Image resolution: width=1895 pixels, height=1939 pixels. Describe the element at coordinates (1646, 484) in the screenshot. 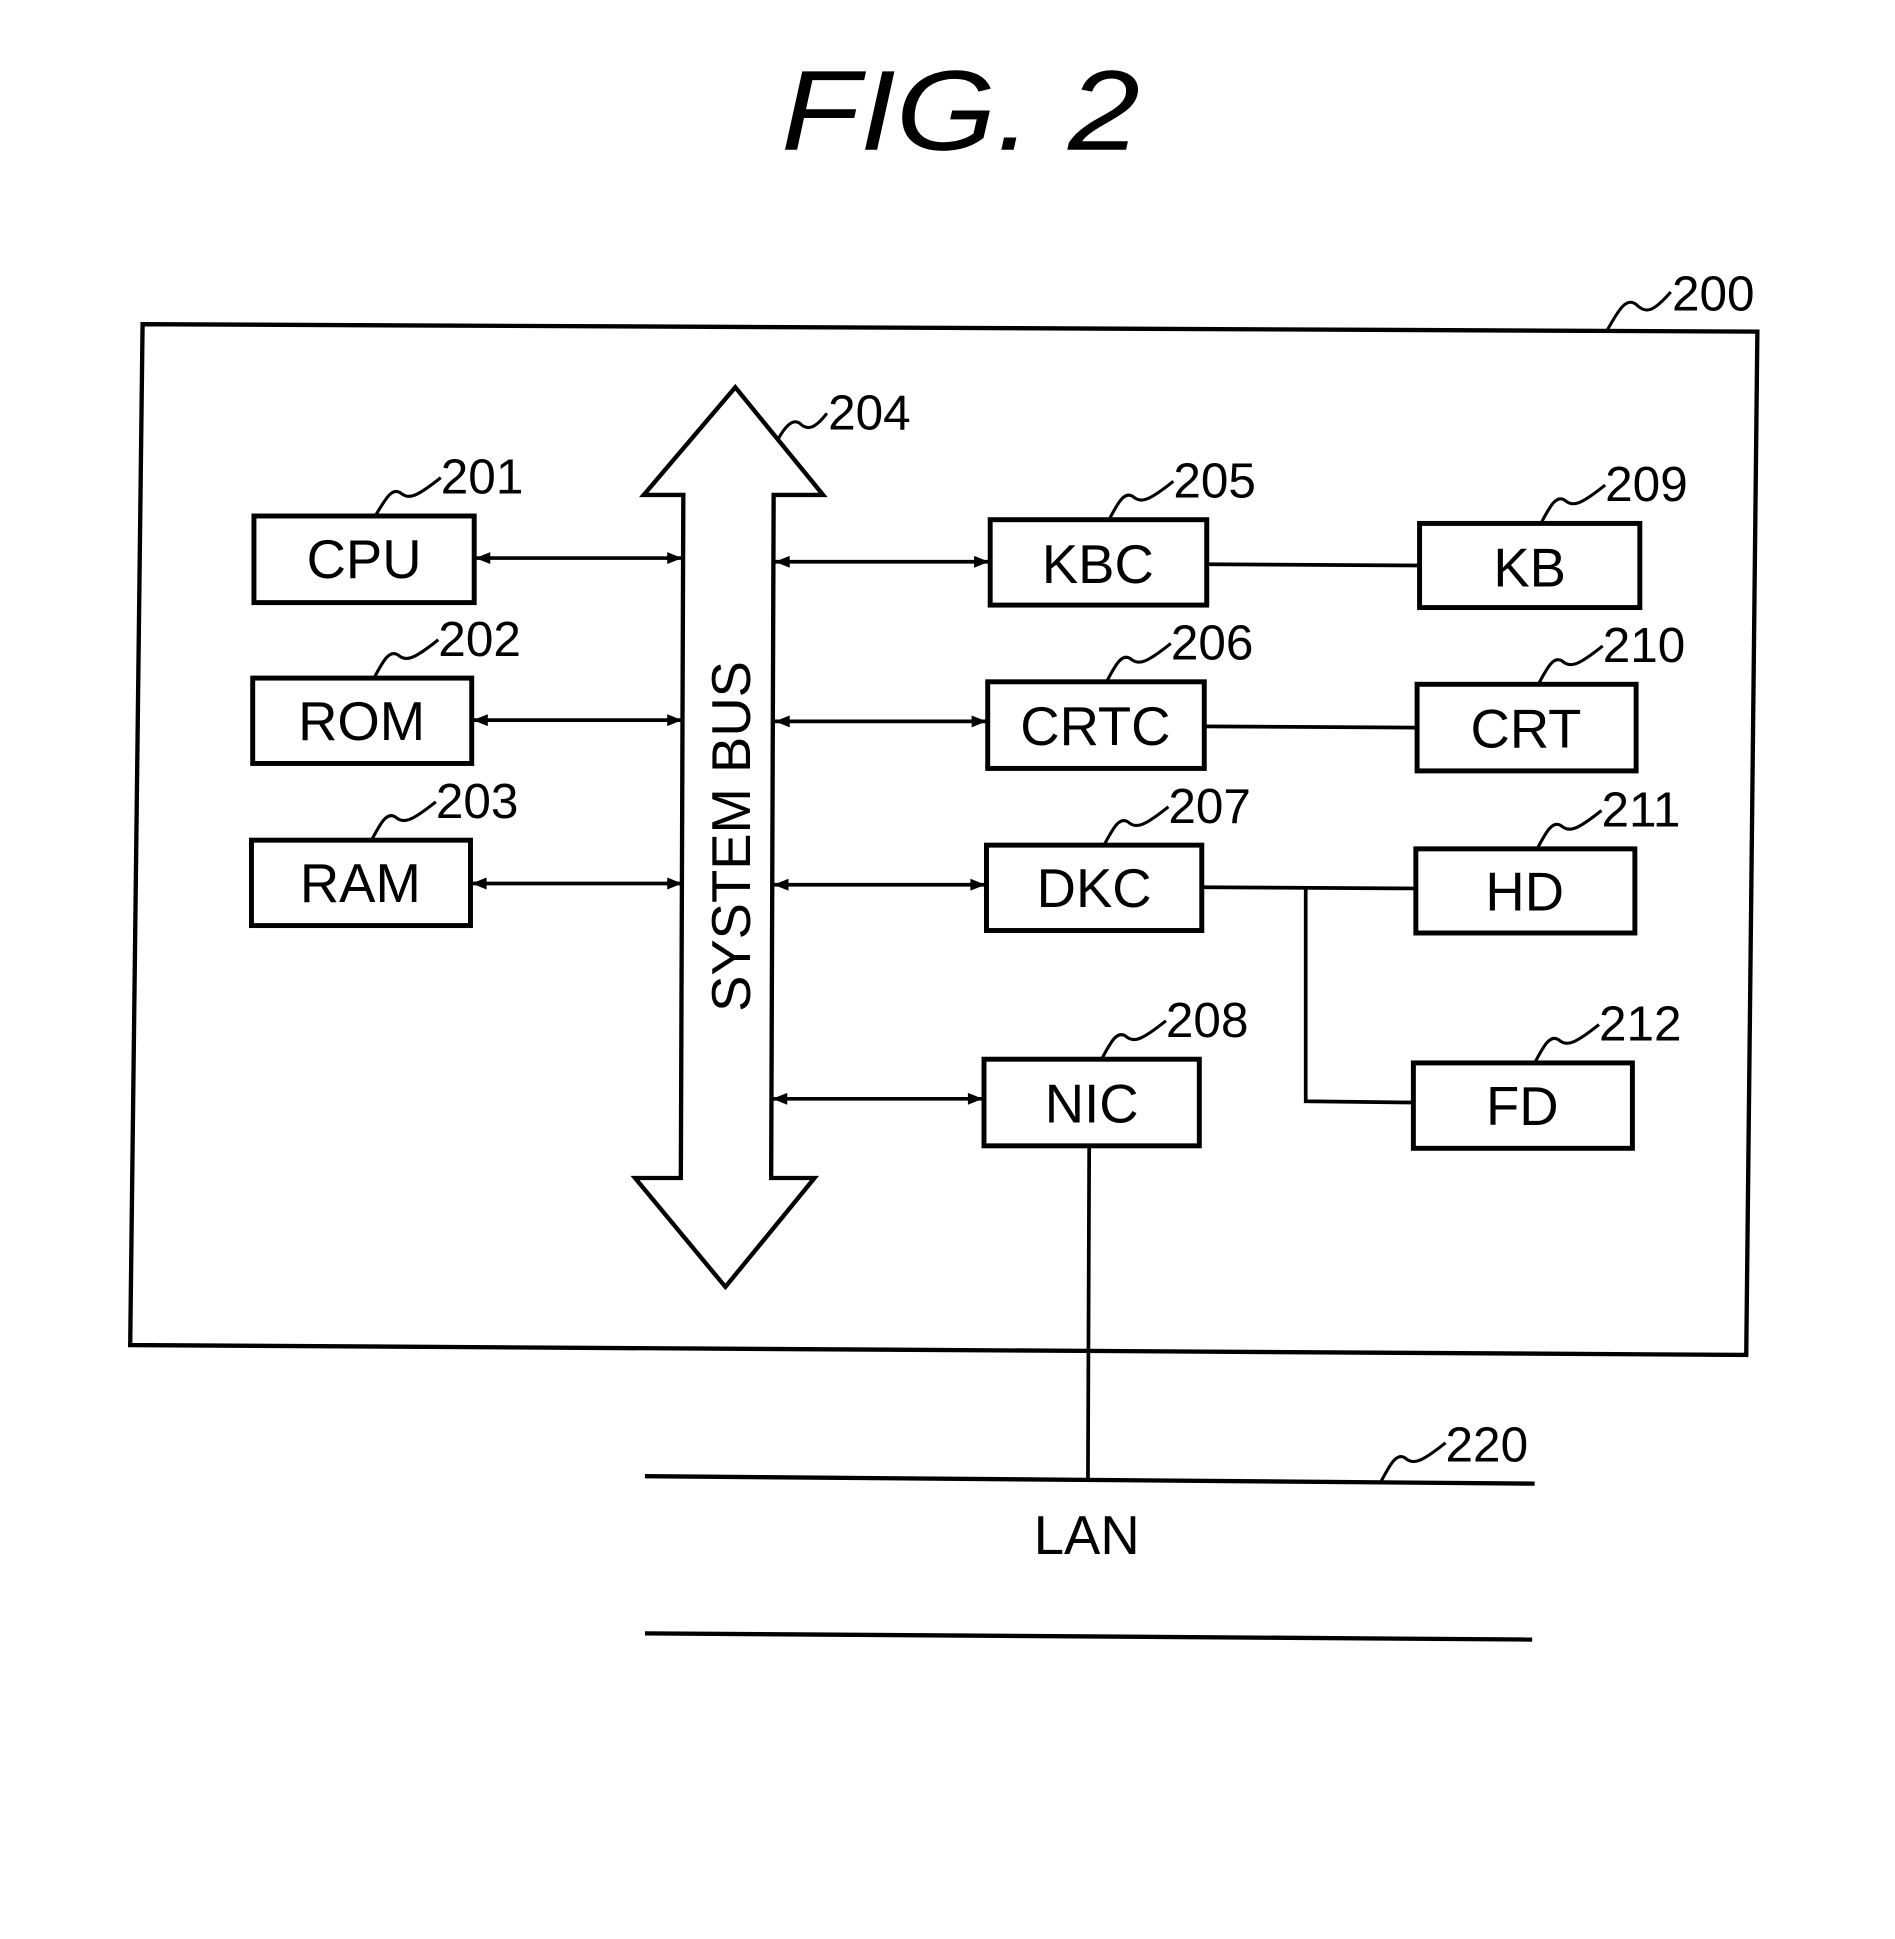

I see `kb-ref: 209` at that location.